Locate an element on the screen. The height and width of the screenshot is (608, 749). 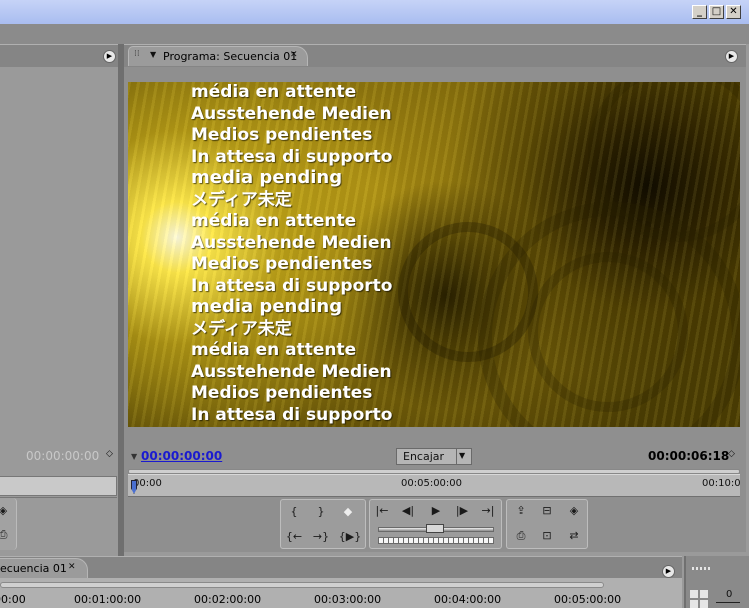
step-forward-button: |▶ is located at coordinates (462, 511).